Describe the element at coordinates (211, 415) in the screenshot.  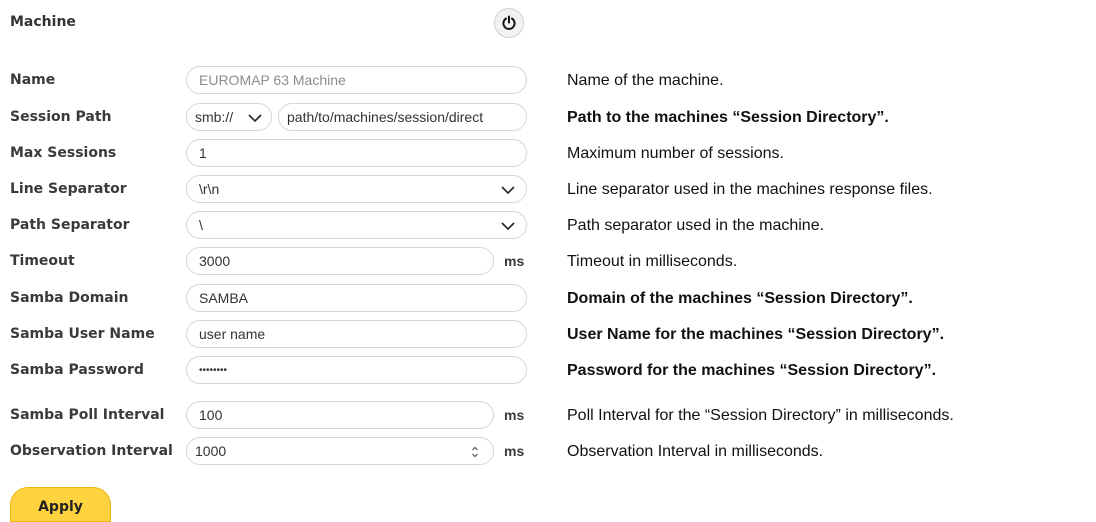
I see `samba-poll-value: 100` at that location.